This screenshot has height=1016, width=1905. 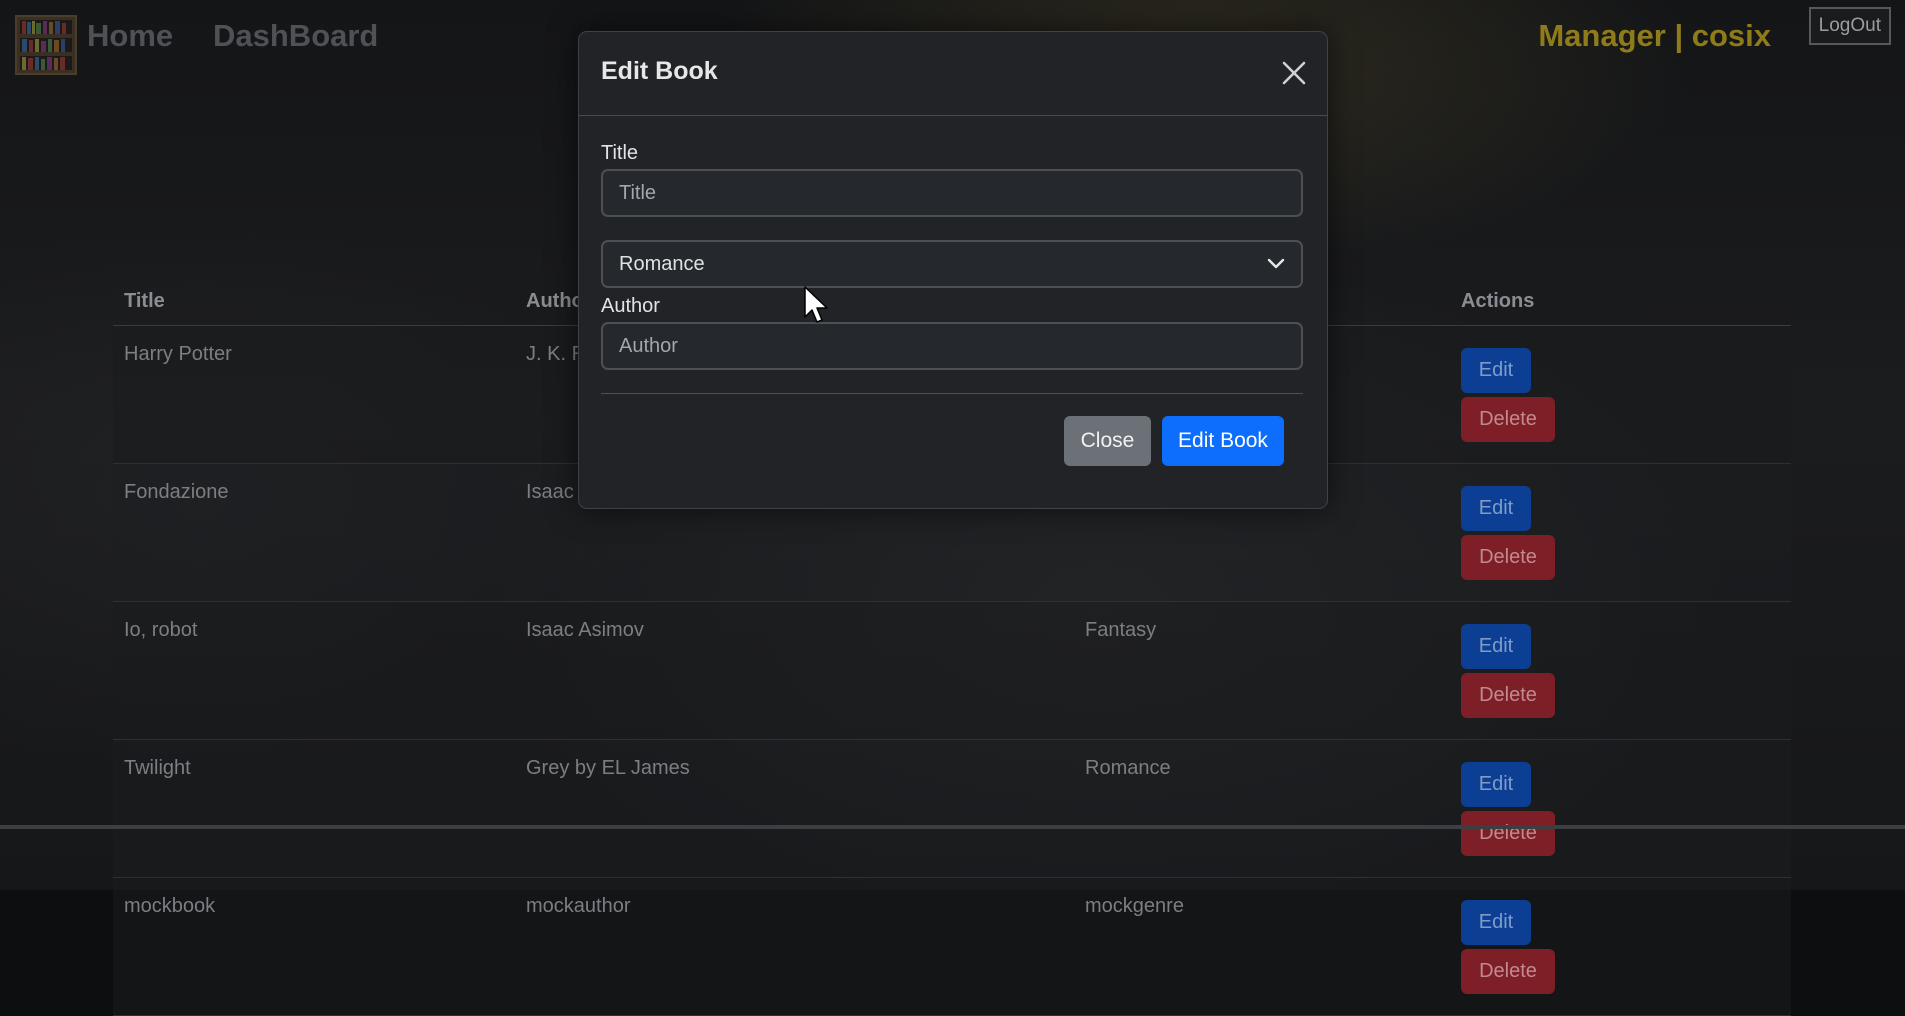 What do you see at coordinates (1223, 441) in the screenshot?
I see `edit-book-submit-button: Edit Book` at bounding box center [1223, 441].